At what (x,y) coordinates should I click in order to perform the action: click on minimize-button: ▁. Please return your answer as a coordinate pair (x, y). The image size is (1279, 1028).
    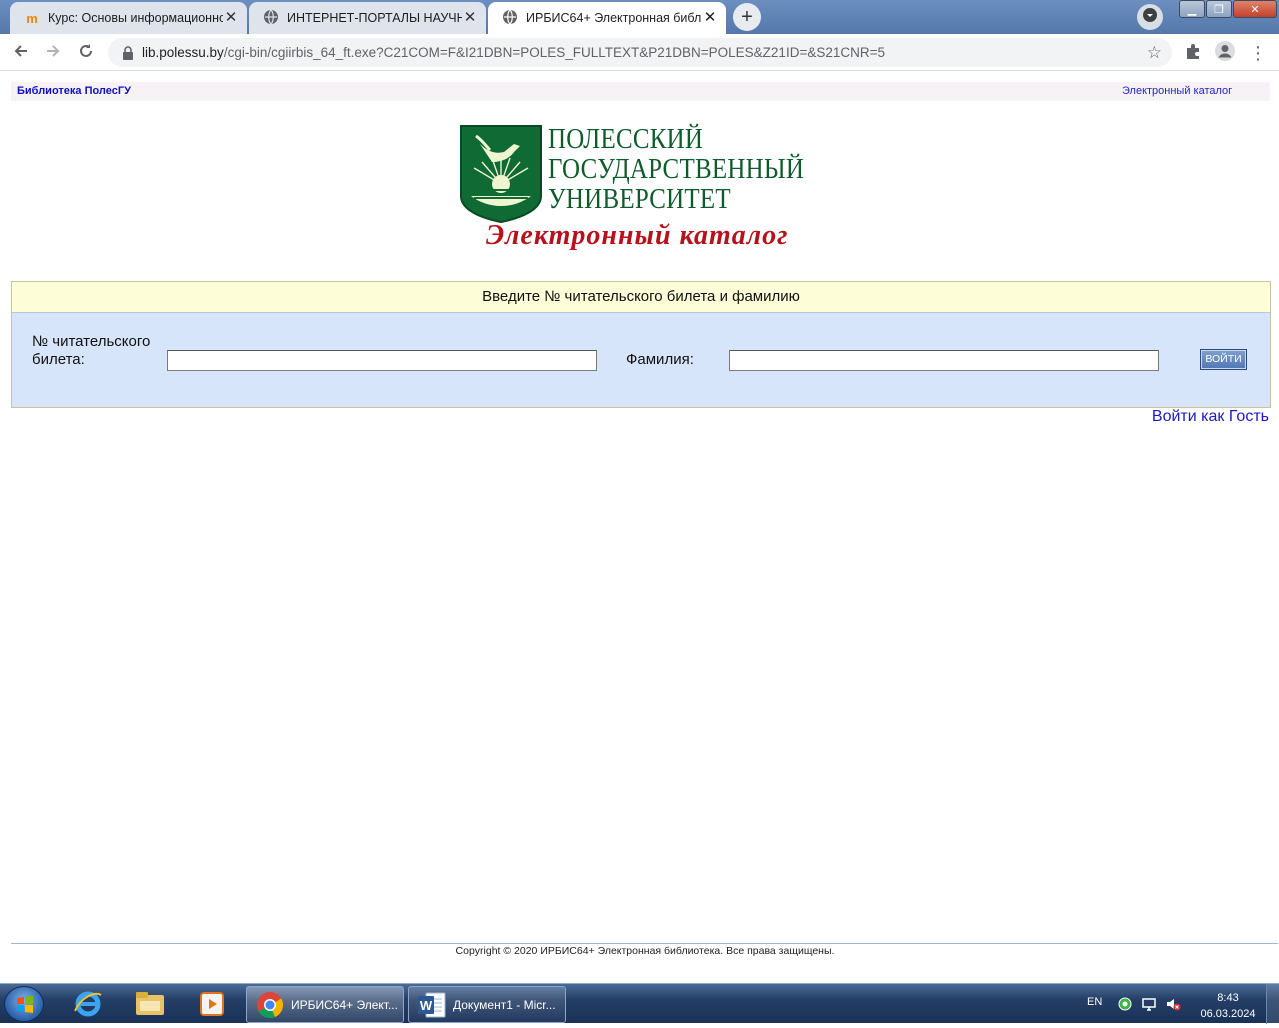
    Looking at the image, I should click on (1192, 9).